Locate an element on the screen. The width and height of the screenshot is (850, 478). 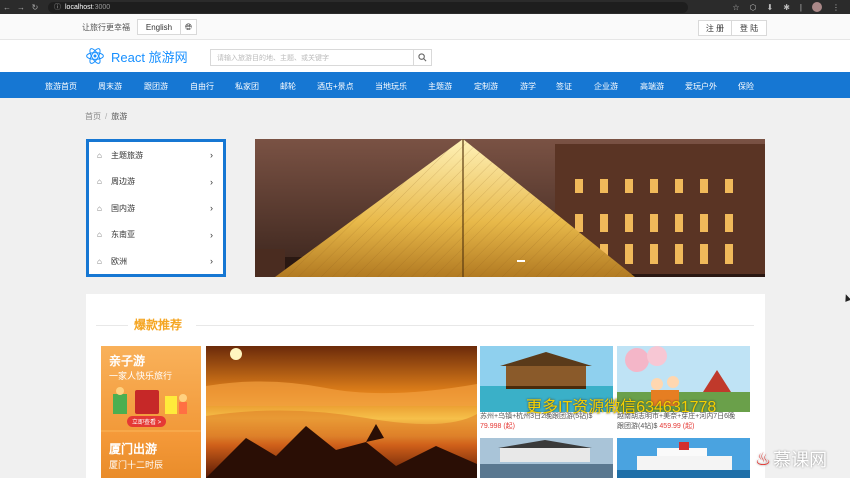
breadcrumb-home: 首页 is located at coordinates (93, 116).